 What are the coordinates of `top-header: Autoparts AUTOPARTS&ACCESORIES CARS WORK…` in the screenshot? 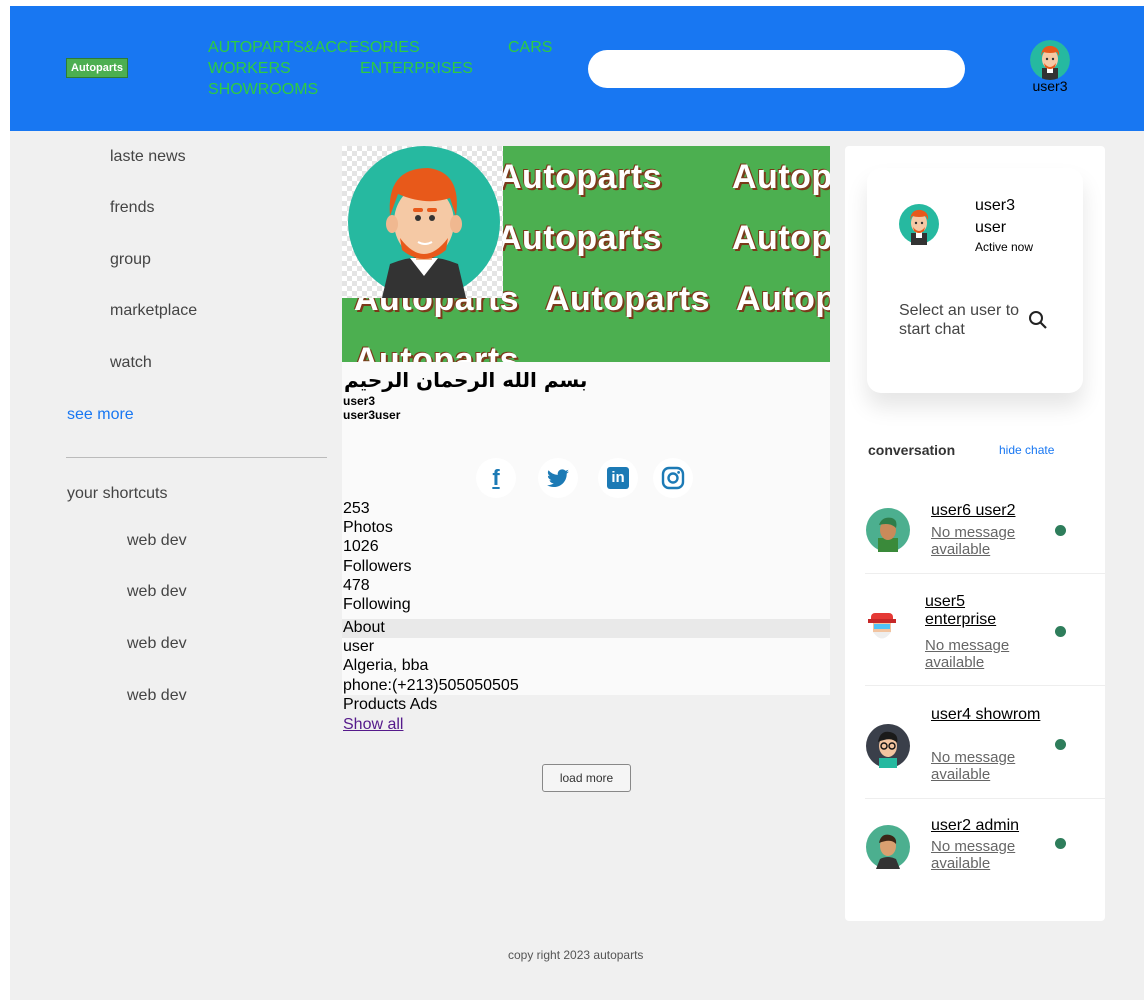 It's located at (577, 68).